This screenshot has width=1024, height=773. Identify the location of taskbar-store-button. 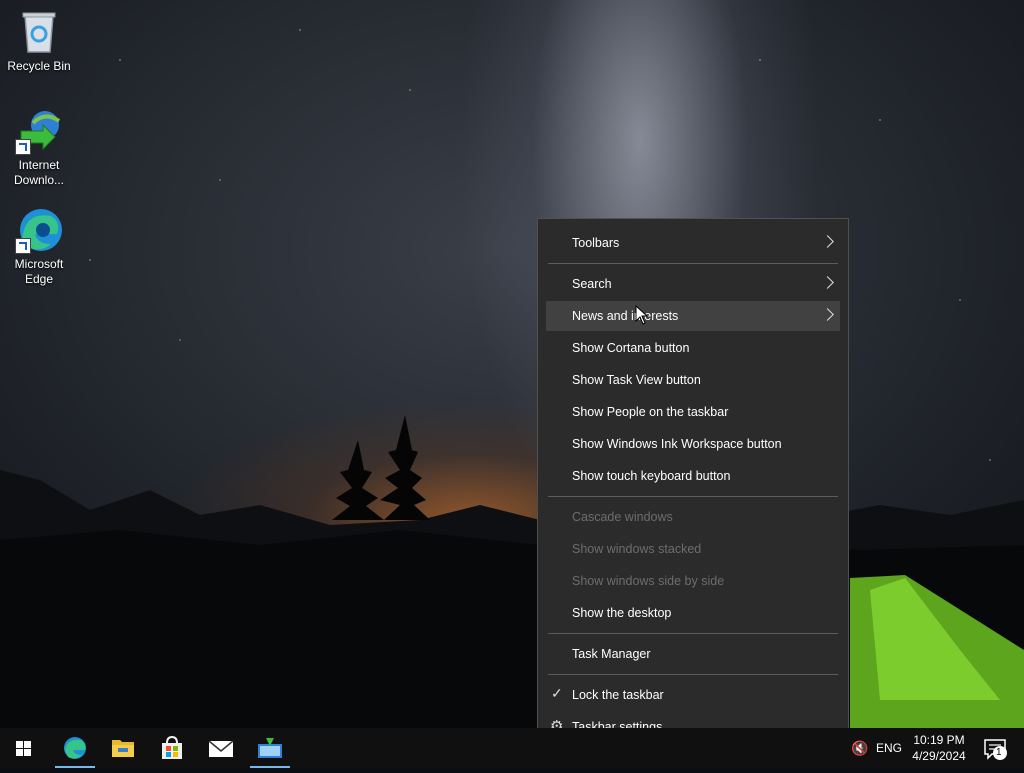
(172, 748).